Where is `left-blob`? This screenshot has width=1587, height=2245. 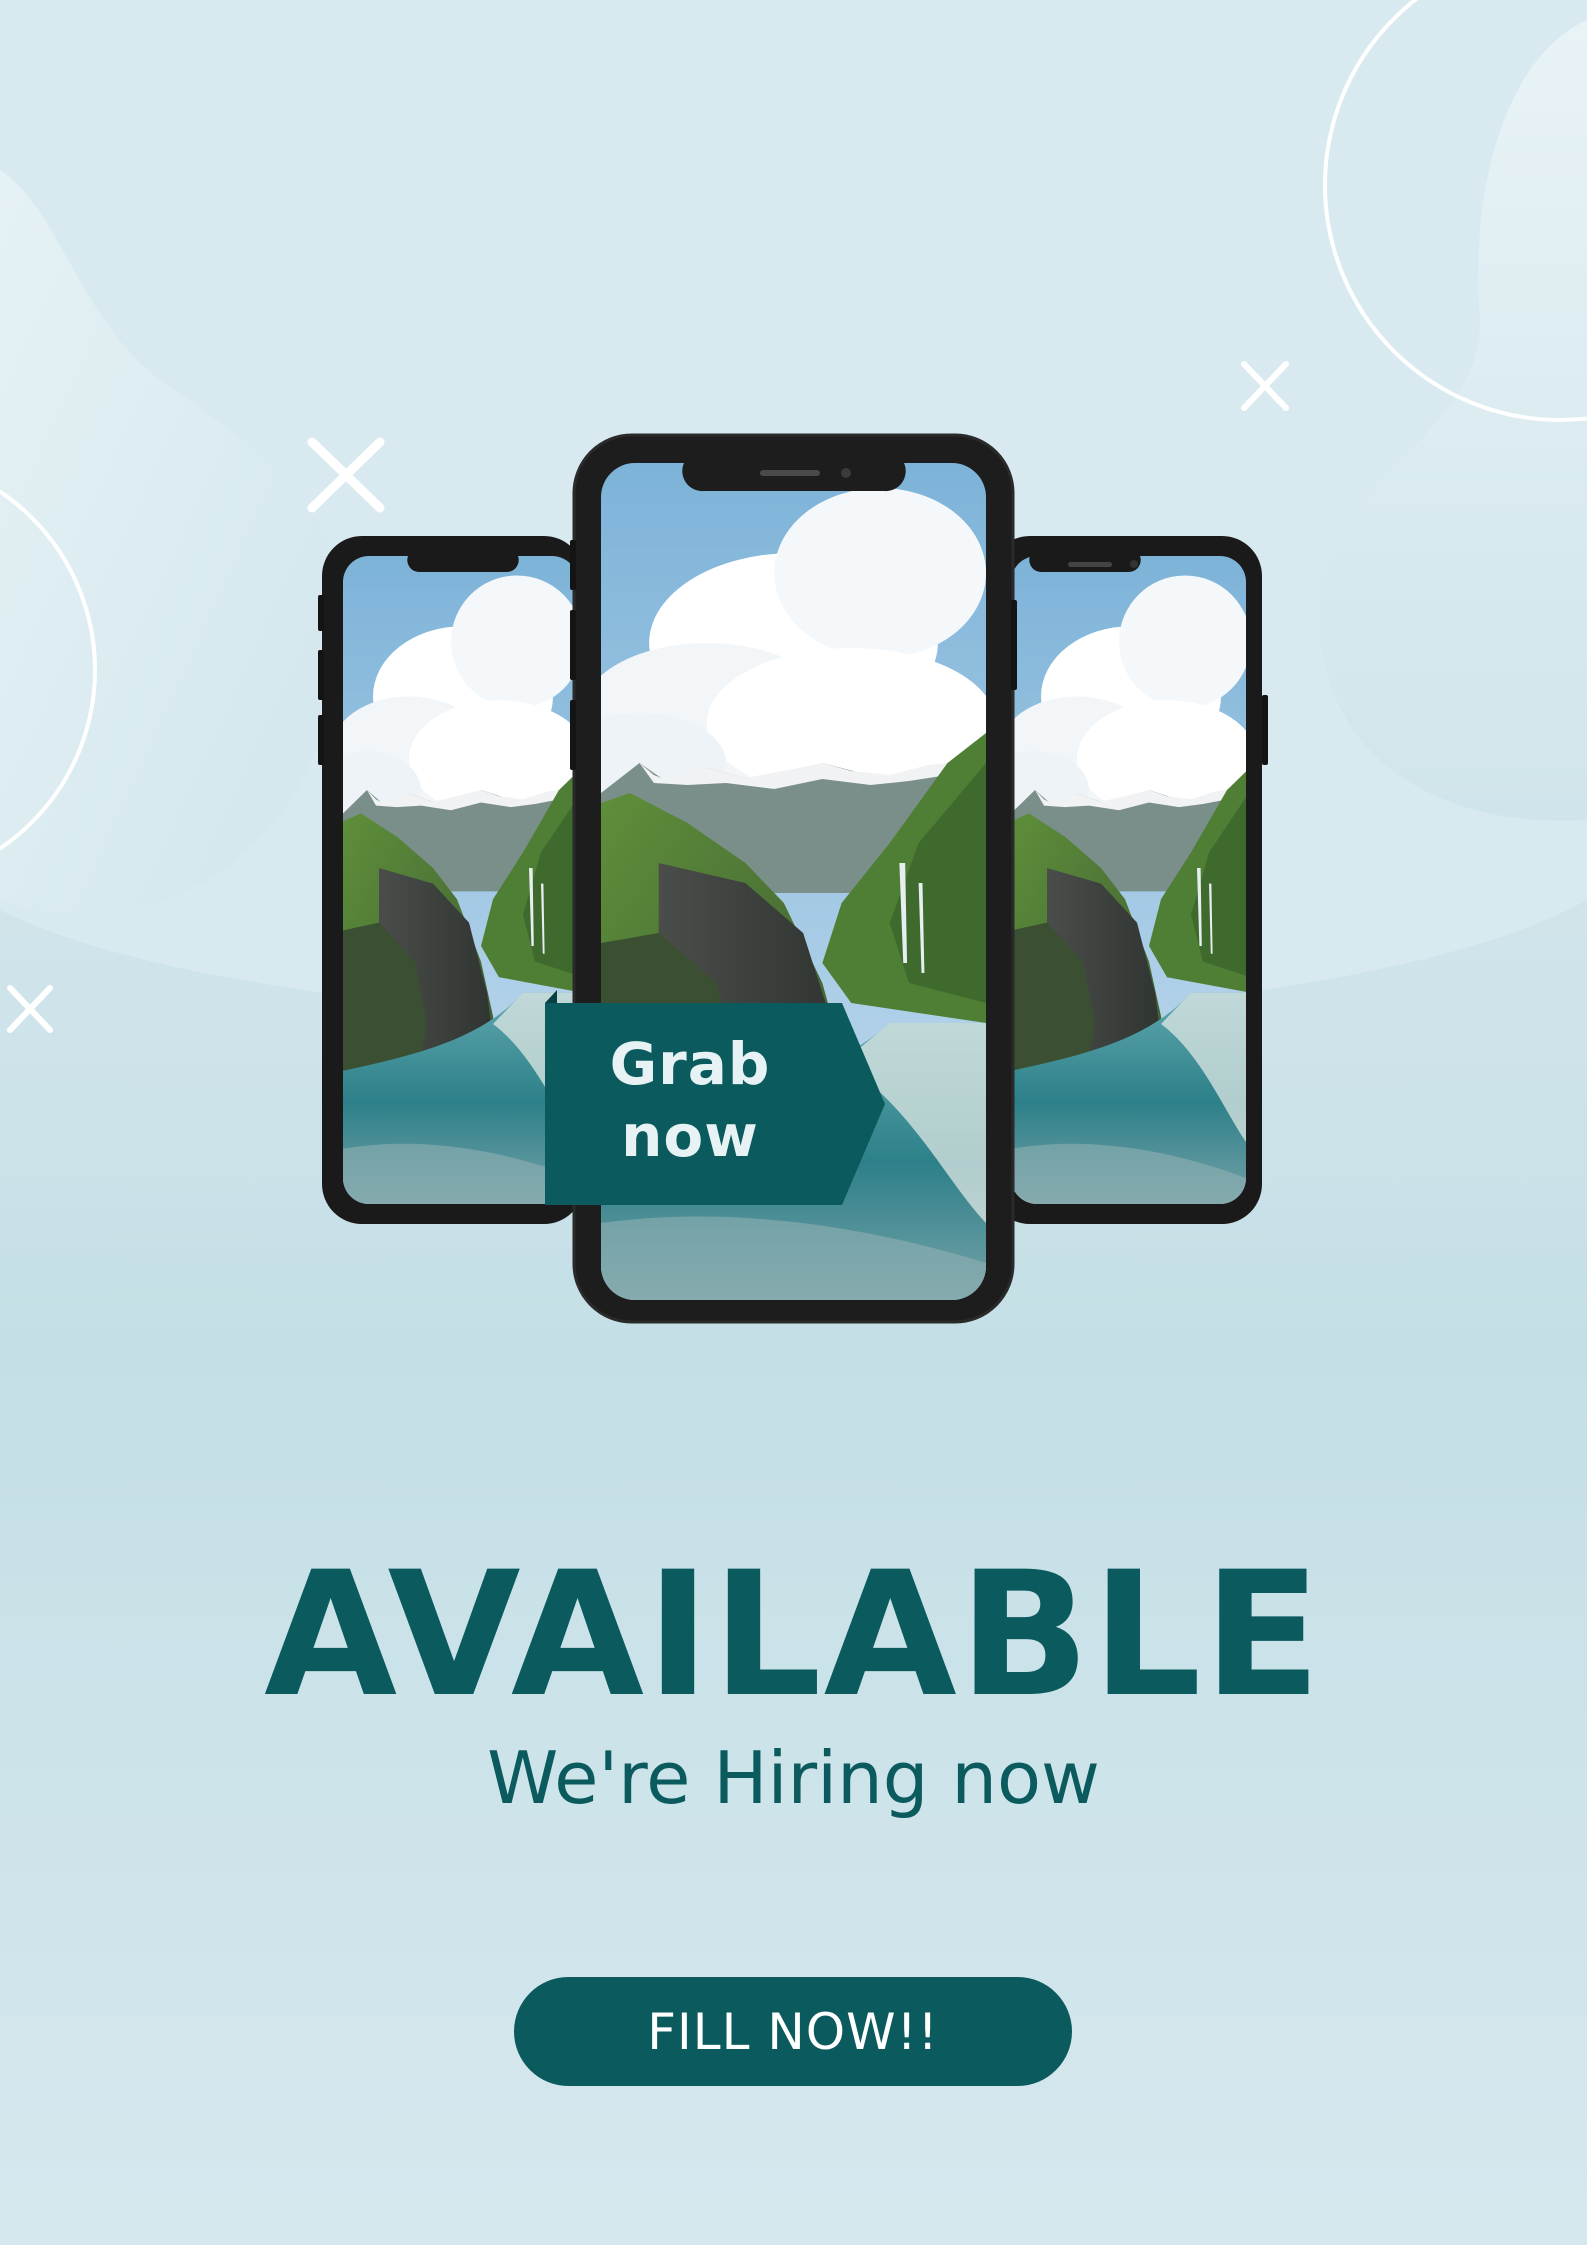
left-blob is located at coordinates (171, 542).